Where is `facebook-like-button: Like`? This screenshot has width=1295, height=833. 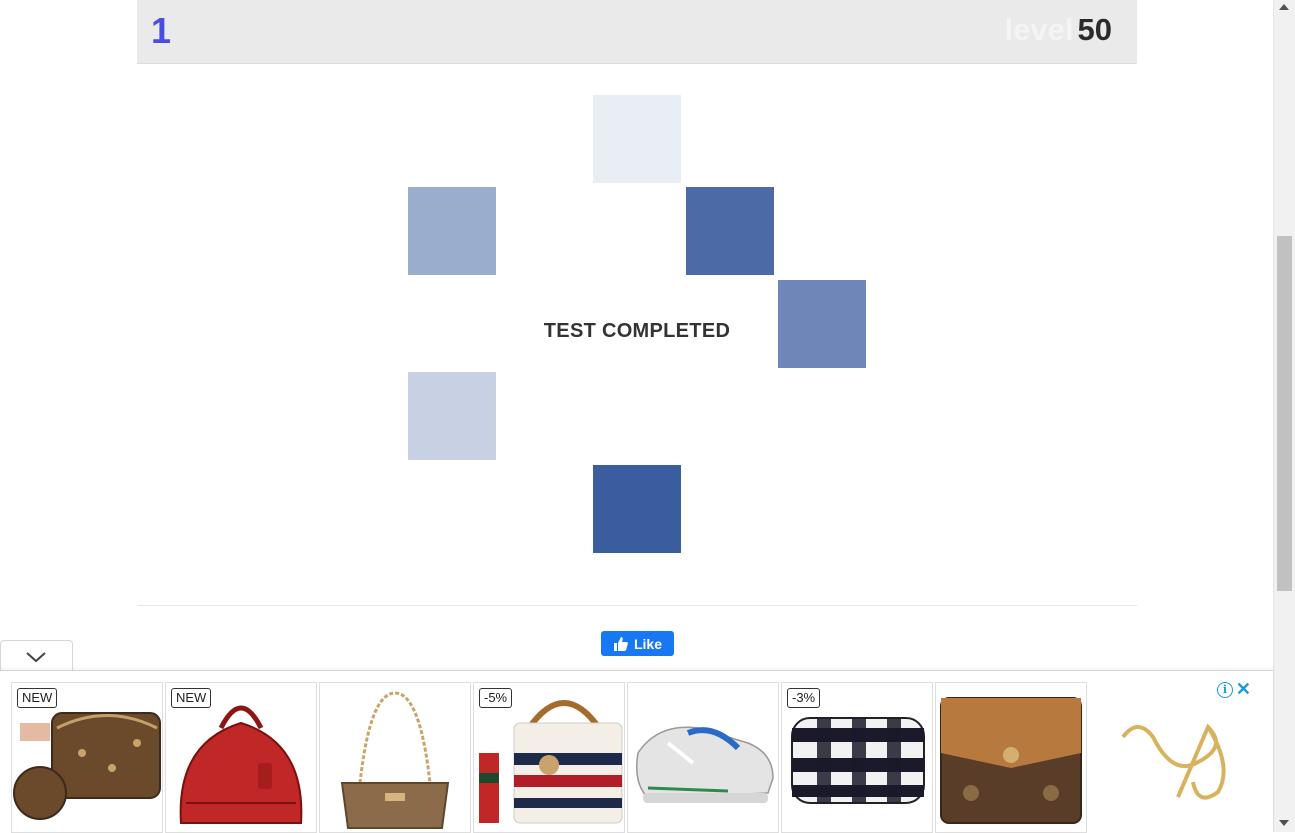 facebook-like-button: Like is located at coordinates (637, 643).